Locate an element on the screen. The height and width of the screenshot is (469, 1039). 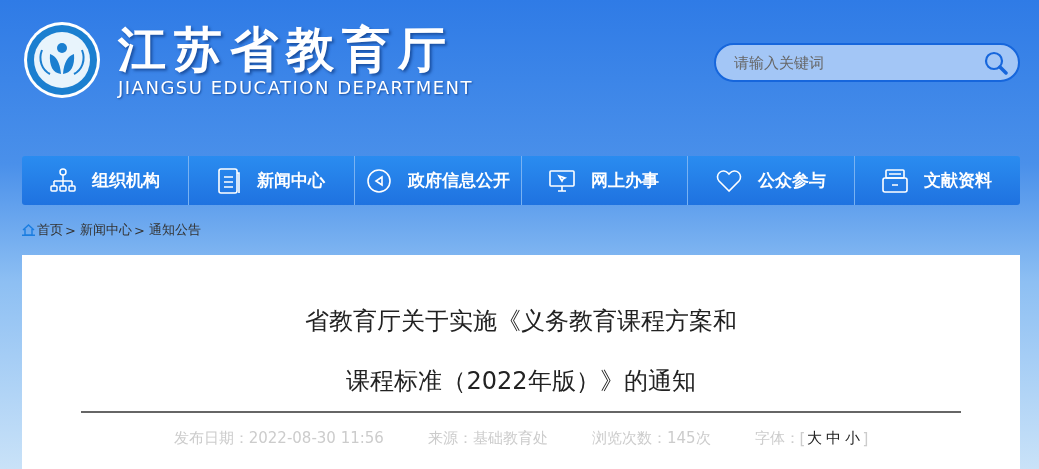
nav-item: 文献资料 is located at coordinates (936, 180).